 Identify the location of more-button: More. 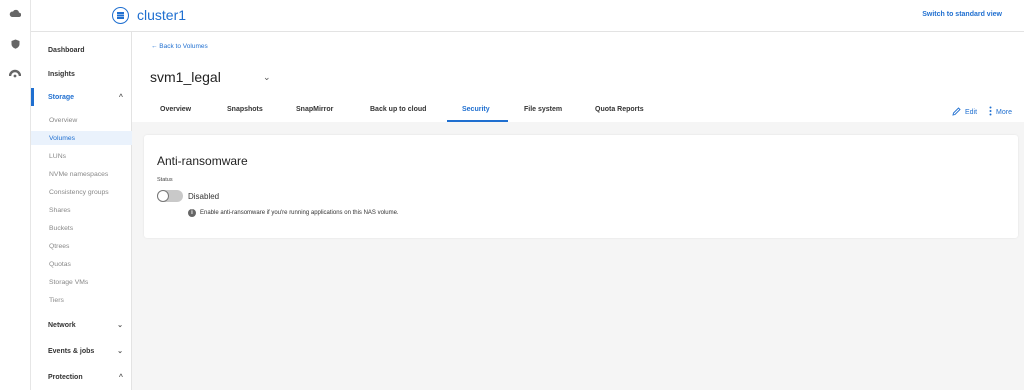
(1000, 112).